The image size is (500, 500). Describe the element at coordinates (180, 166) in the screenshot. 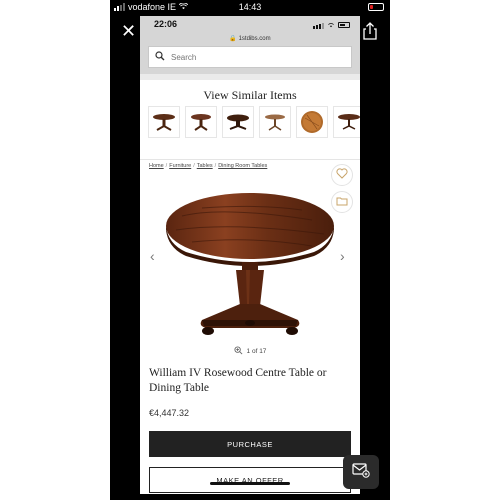

I see `breadcrumb-furniture: Furniture` at that location.